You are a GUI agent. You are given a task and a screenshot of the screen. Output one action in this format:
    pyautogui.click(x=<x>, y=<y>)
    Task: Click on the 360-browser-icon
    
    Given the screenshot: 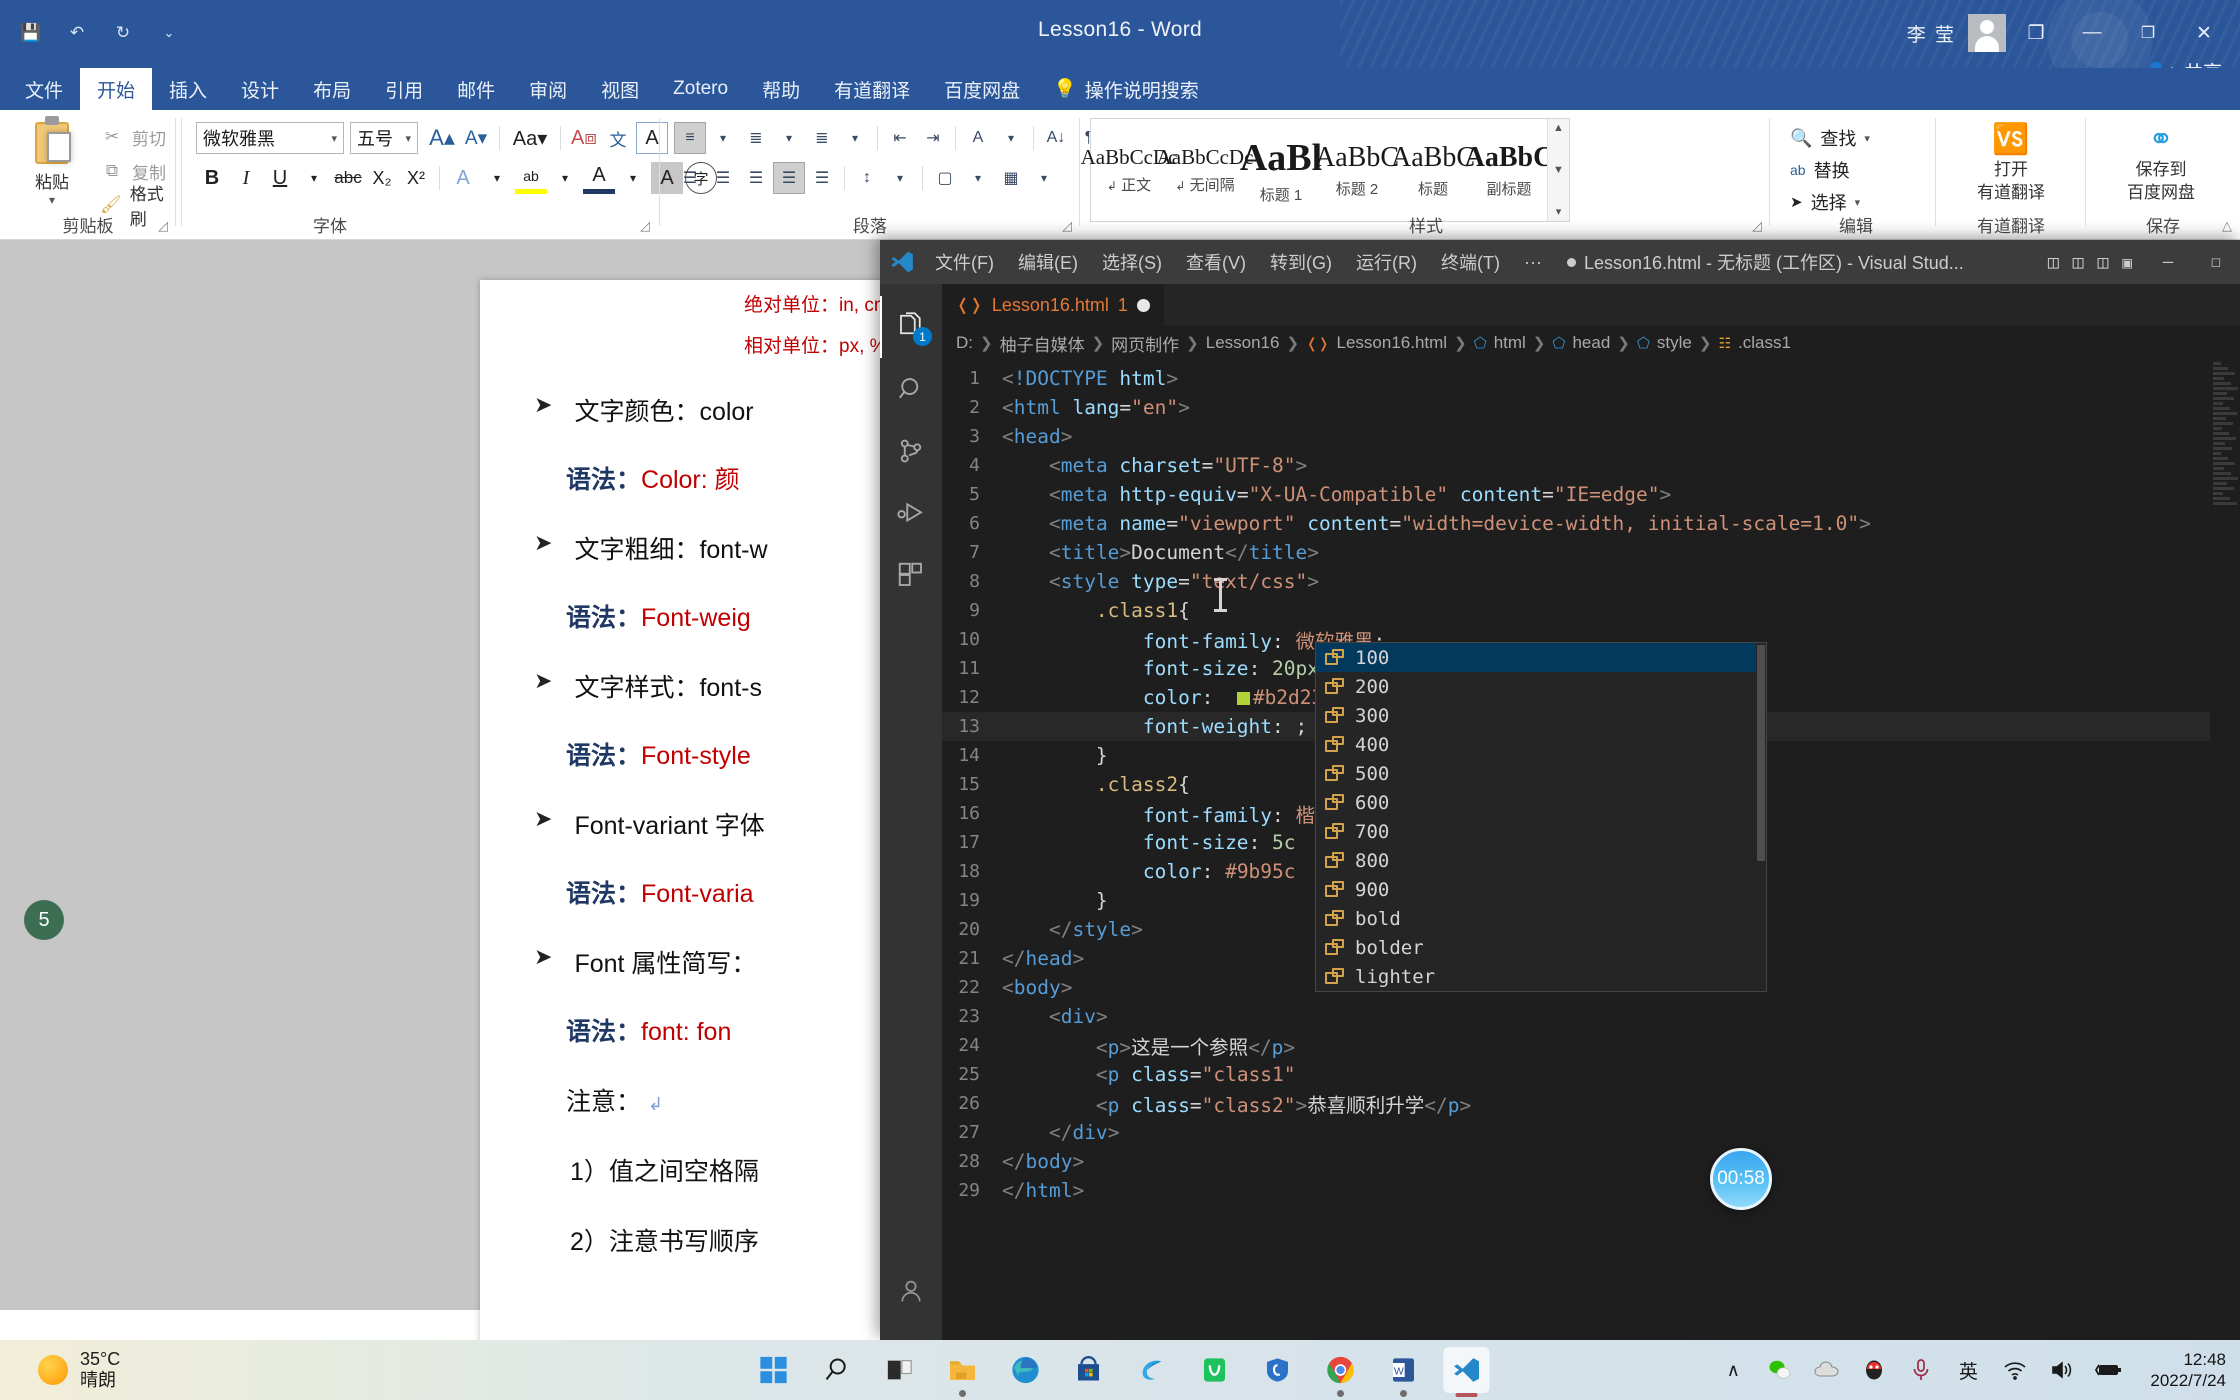 What is the action you would take?
    pyautogui.click(x=1152, y=1370)
    